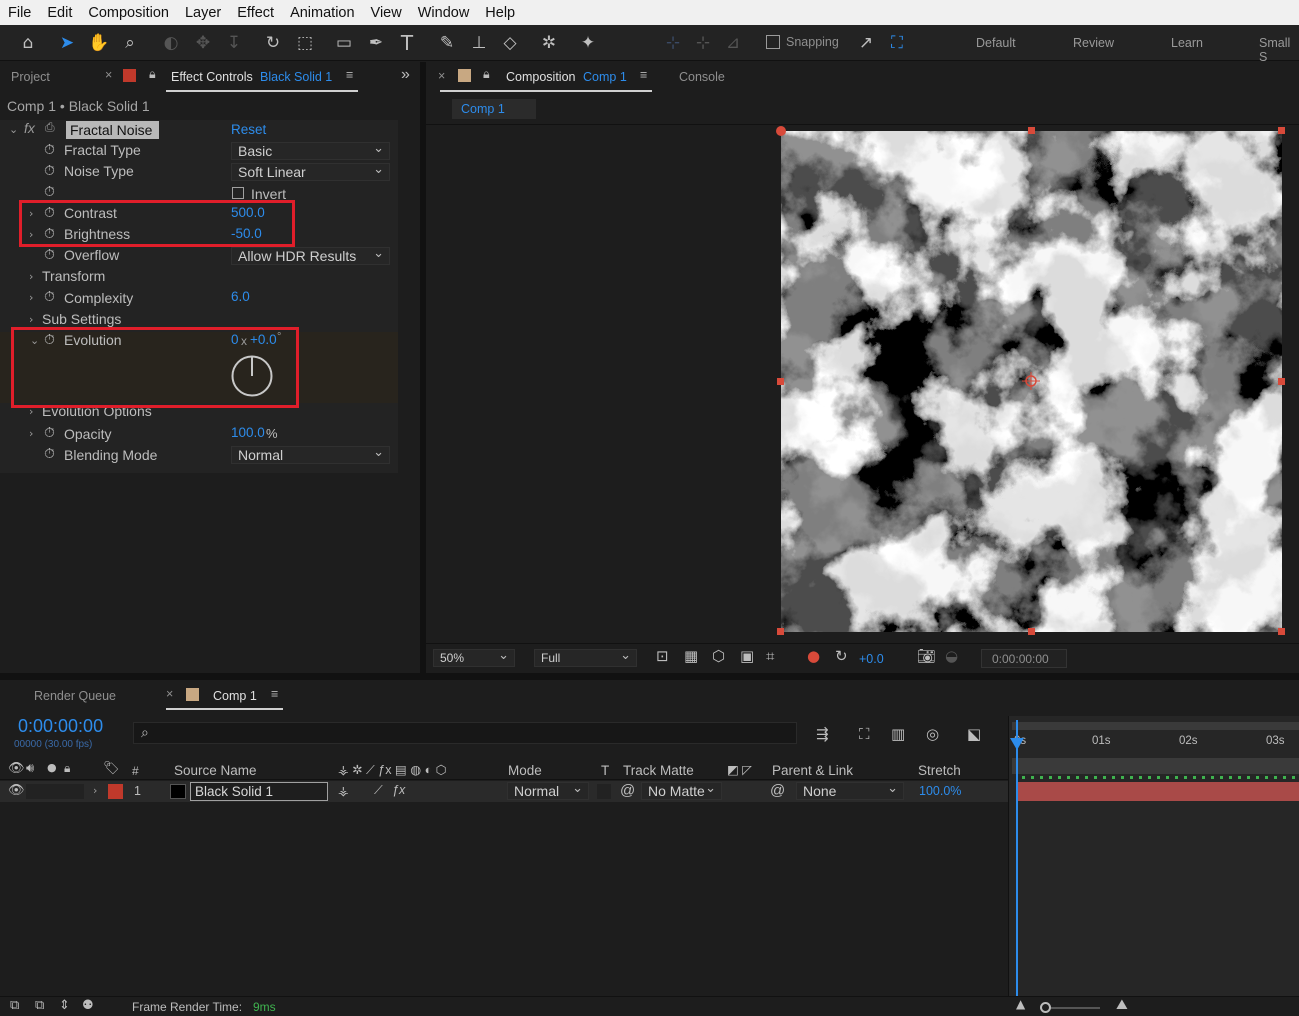 Image resolution: width=1299 pixels, height=1016 pixels. I want to click on sub-settings-label: Sub Settings, so click(81, 319).